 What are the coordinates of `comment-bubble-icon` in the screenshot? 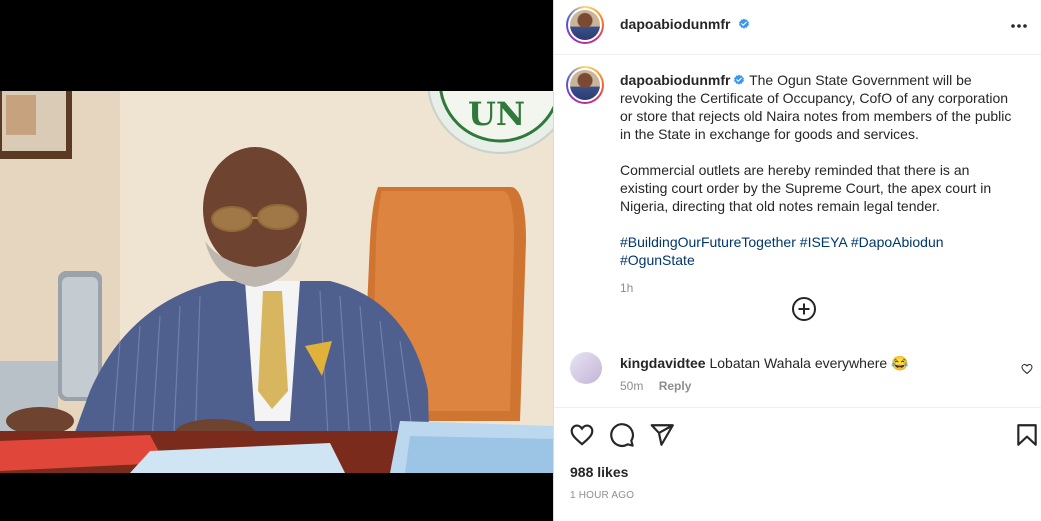 It's located at (622, 435).